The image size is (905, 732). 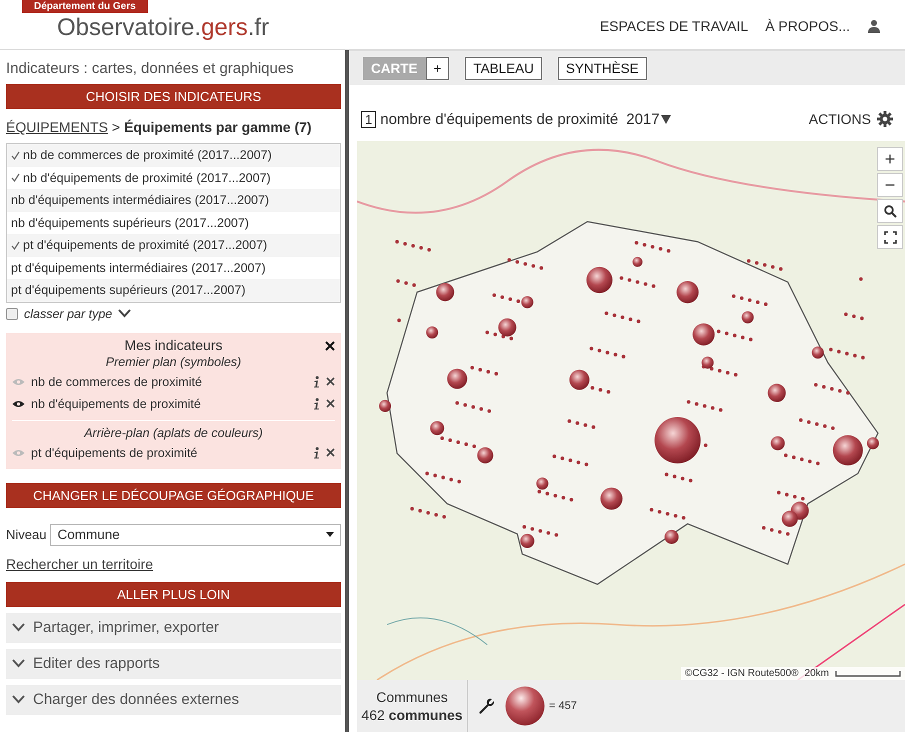 I want to click on panel-heading: Mes indicateurs, so click(x=173, y=344).